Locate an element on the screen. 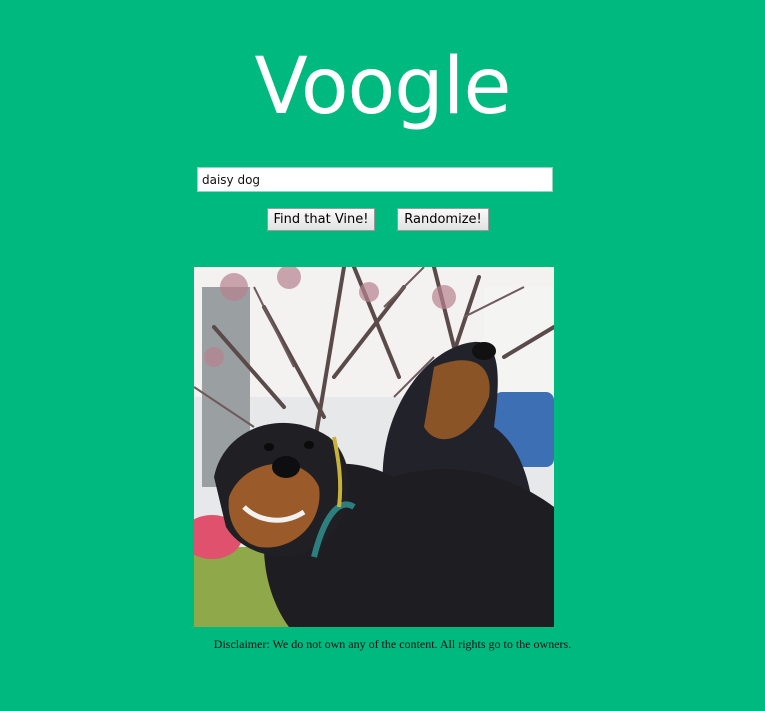 Image resolution: width=765 pixels, height=711 pixels. voogle-logo: Voogle is located at coordinates (383, 87).